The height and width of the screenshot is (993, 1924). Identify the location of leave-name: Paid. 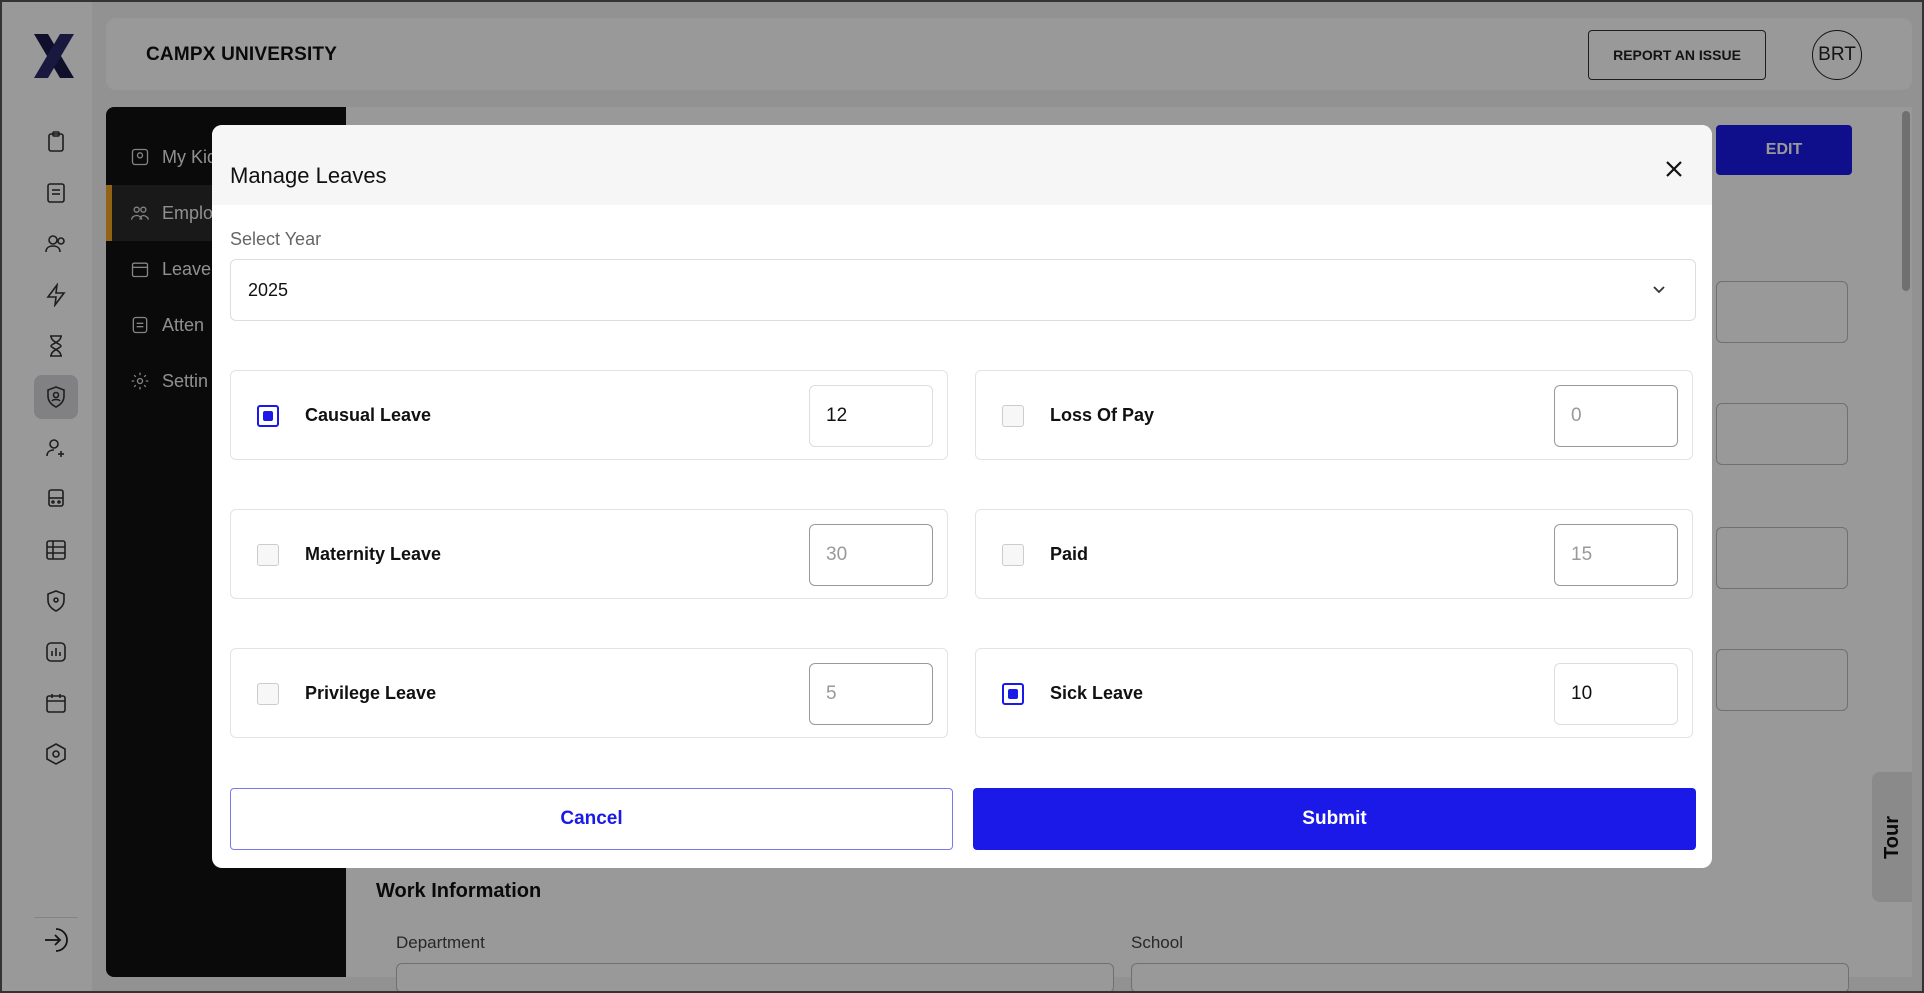
(1069, 554).